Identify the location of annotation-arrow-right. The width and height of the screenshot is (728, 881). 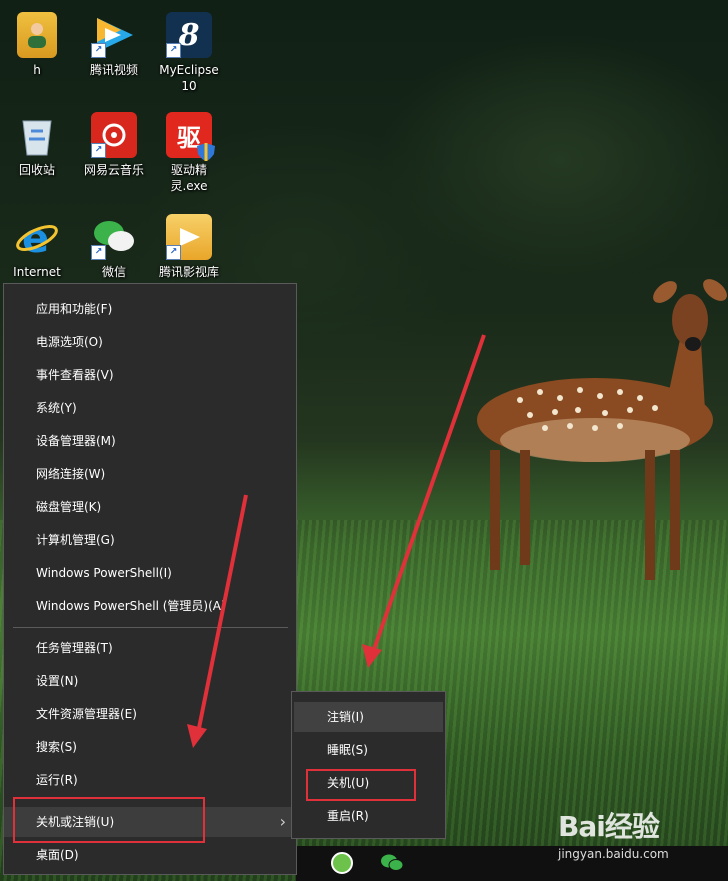
(424, 501).